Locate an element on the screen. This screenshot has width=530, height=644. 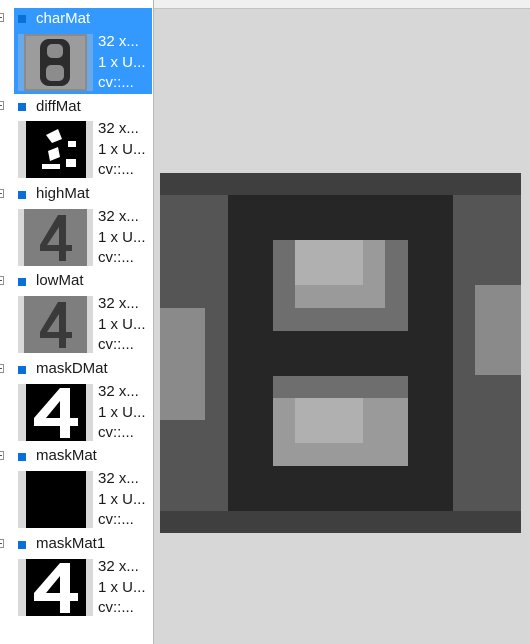
variable-name: lowMat is located at coordinates (60, 280).